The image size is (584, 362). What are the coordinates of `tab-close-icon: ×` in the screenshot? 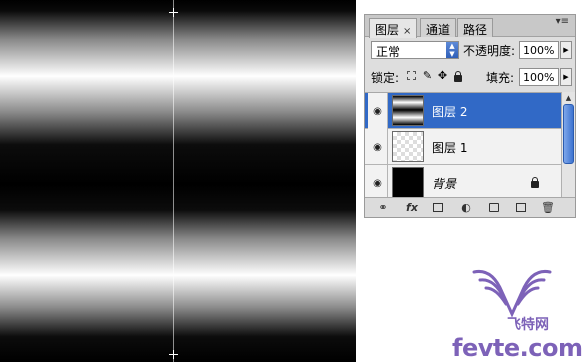 It's located at (407, 31).